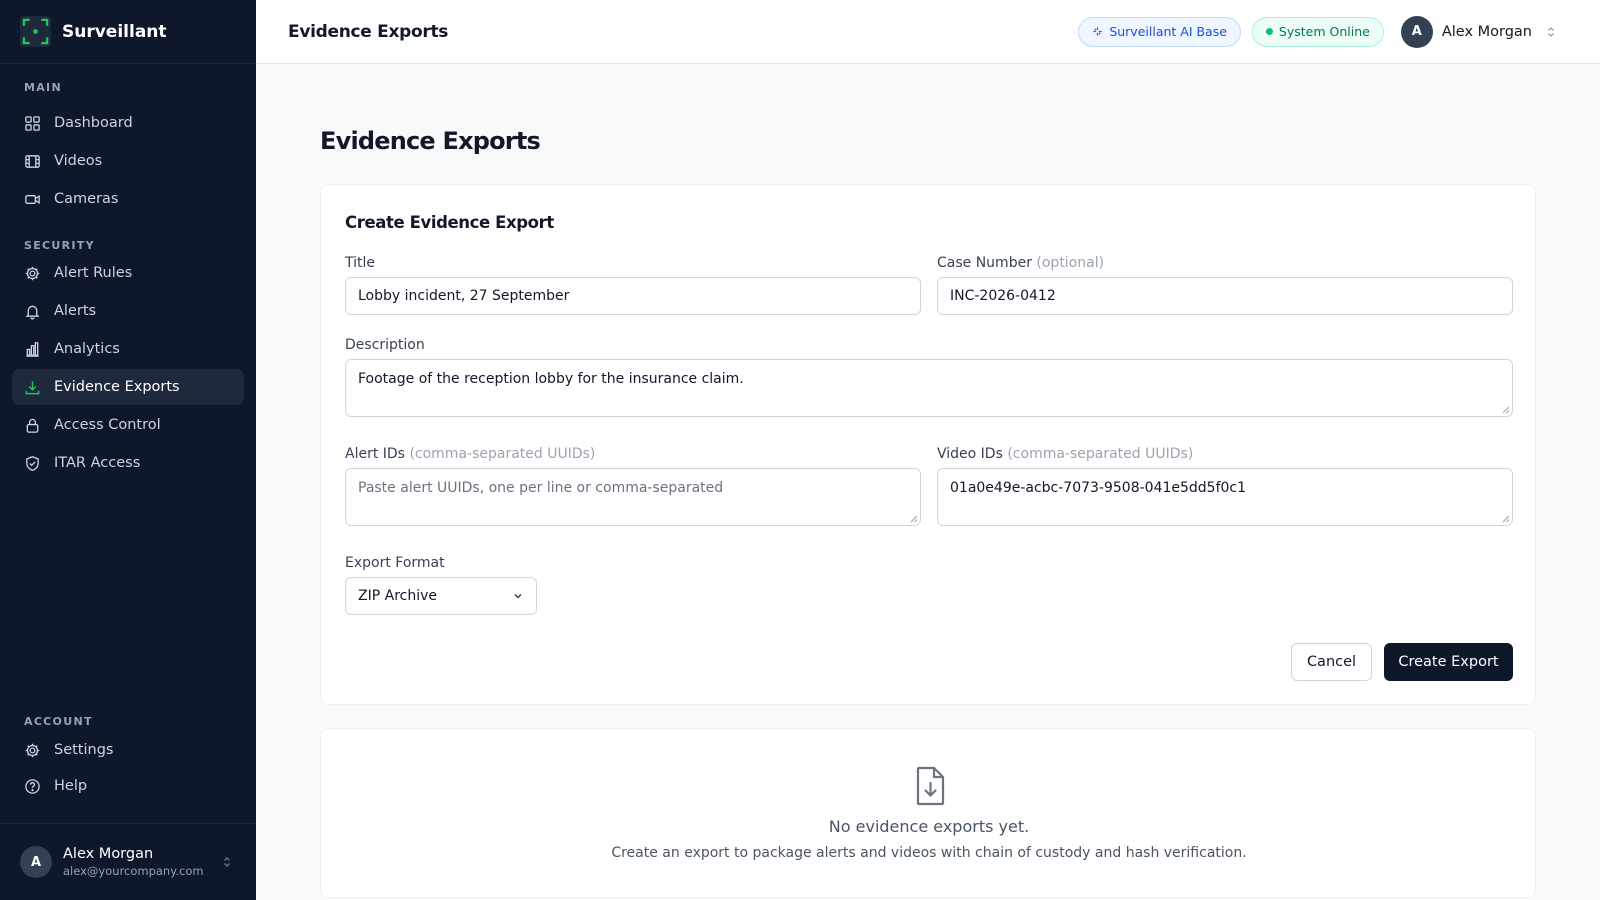 Image resolution: width=1600 pixels, height=900 pixels. Describe the element at coordinates (93, 273) in the screenshot. I see `sidebar-item-label: Alert Rules` at that location.